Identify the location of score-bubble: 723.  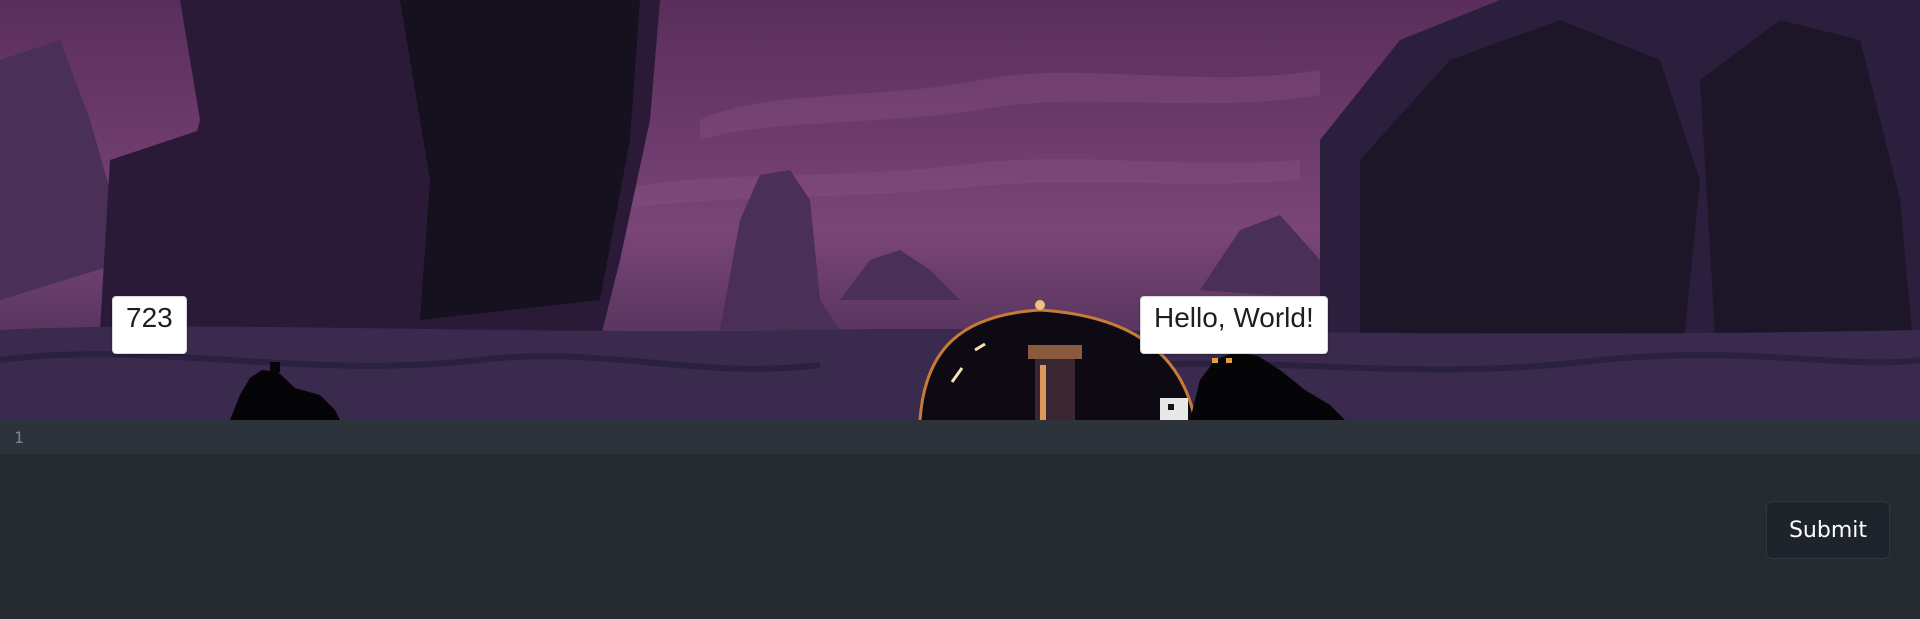
(149, 325).